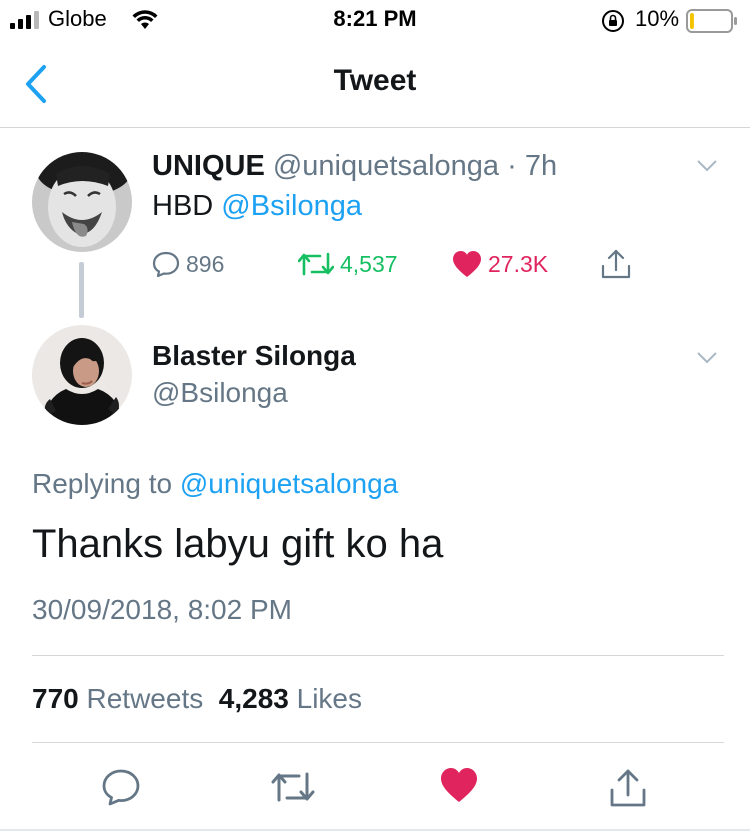  Describe the element at coordinates (205, 263) in the screenshot. I see `reply-count: 896` at that location.